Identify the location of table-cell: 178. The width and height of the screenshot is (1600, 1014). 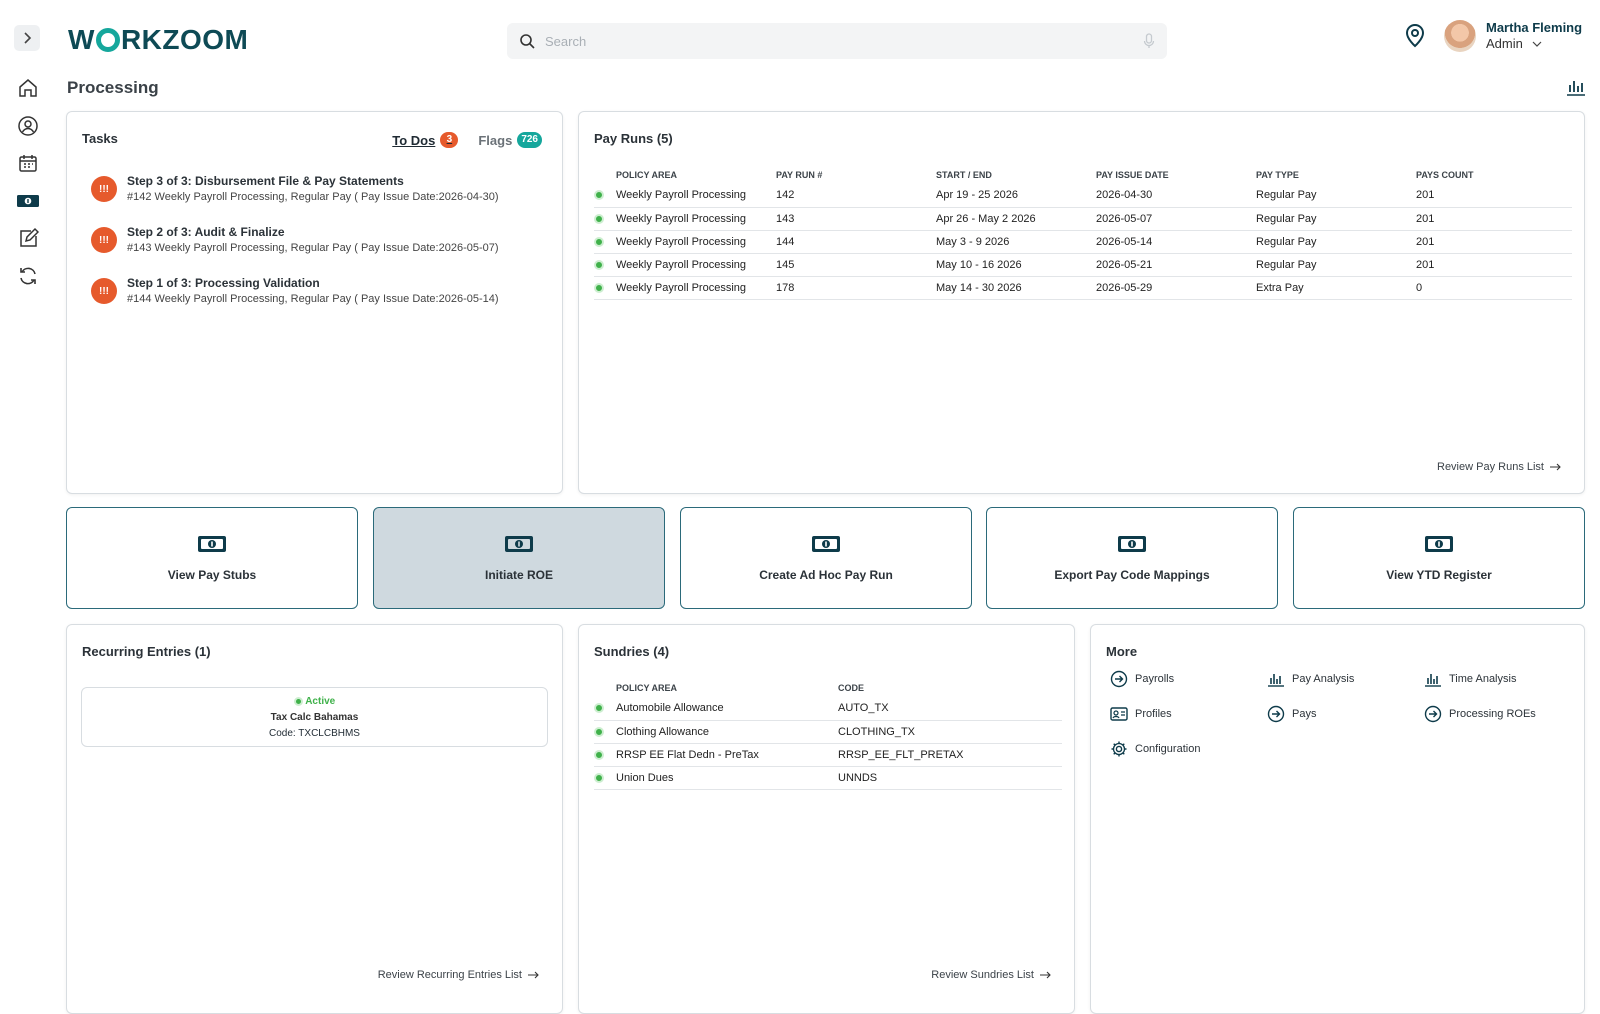
(856, 288).